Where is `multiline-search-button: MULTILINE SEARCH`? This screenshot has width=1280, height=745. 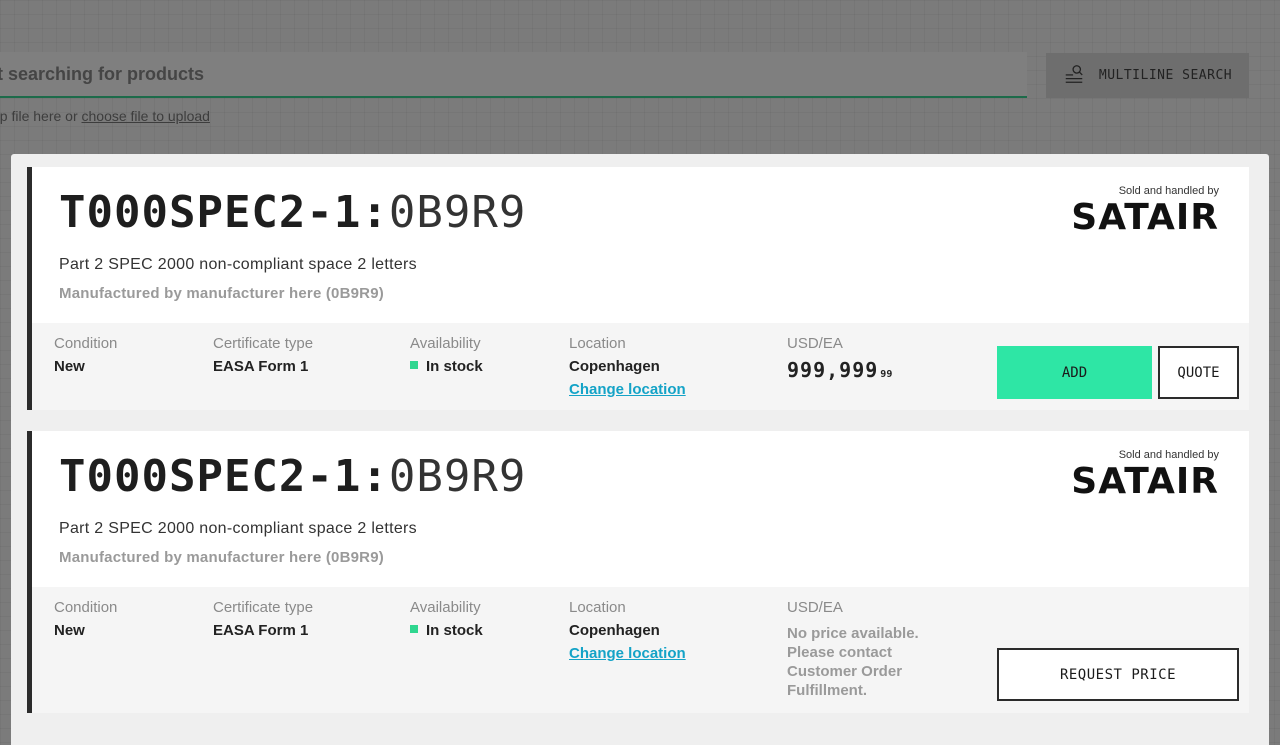 multiline-search-button: MULTILINE SEARCH is located at coordinates (1147, 75).